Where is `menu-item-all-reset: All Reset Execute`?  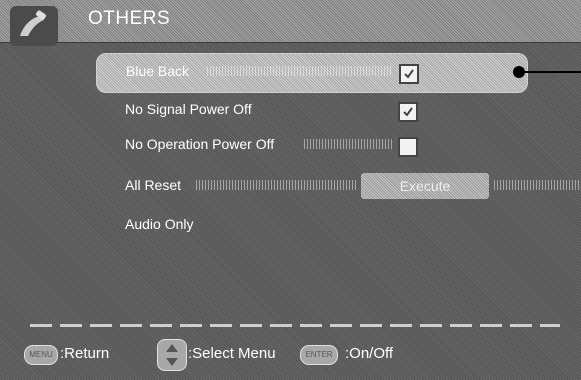 menu-item-all-reset: All Reset Execute is located at coordinates (338, 187).